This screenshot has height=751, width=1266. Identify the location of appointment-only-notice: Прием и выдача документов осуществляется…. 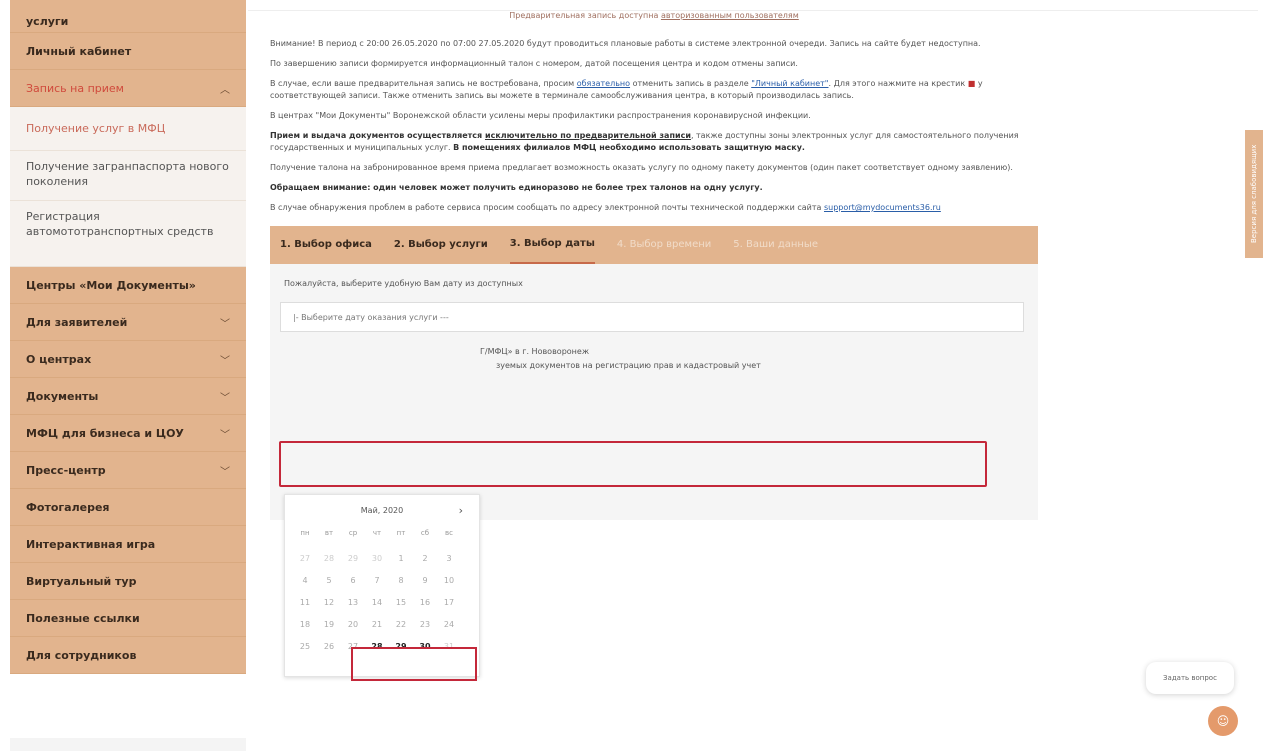
(644, 141).